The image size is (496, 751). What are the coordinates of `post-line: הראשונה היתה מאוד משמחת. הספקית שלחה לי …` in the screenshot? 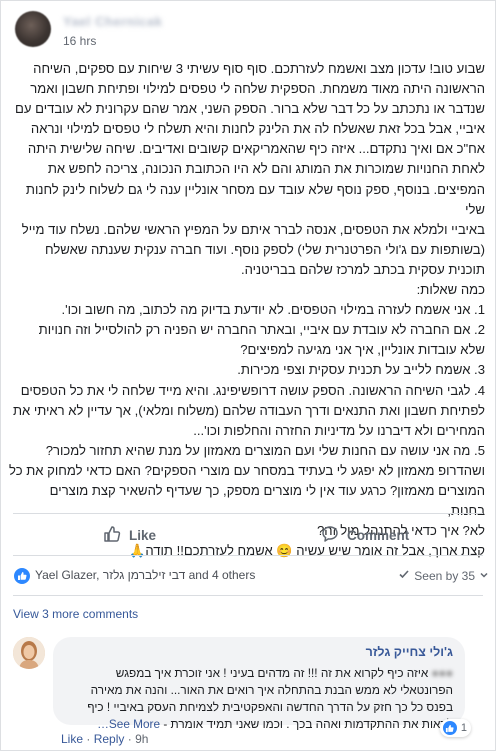 It's located at (257, 89).